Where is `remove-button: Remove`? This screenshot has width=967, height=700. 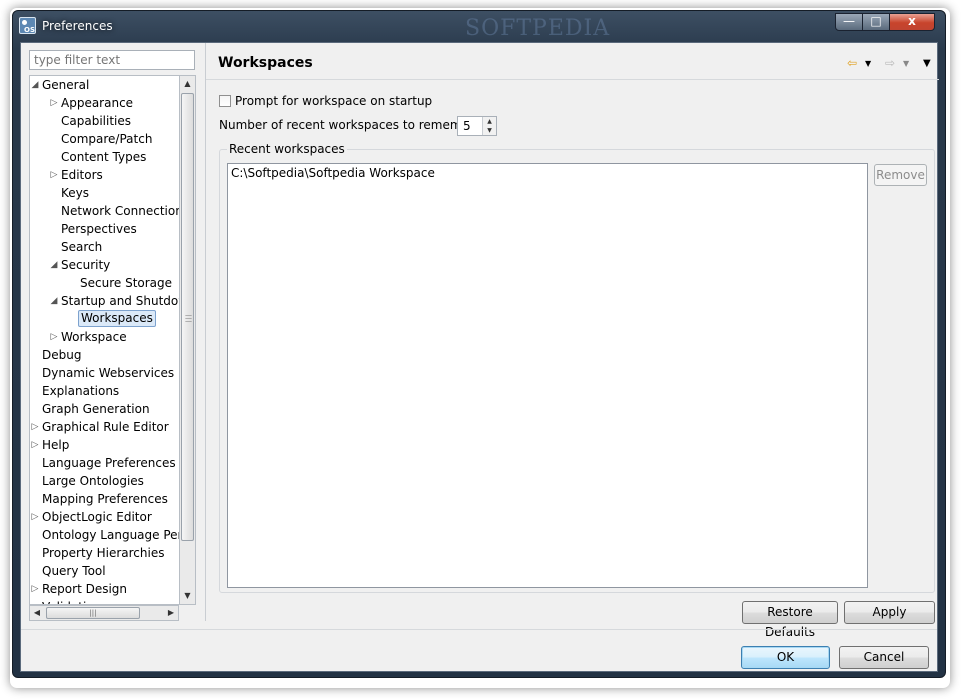
remove-button: Remove is located at coordinates (900, 175).